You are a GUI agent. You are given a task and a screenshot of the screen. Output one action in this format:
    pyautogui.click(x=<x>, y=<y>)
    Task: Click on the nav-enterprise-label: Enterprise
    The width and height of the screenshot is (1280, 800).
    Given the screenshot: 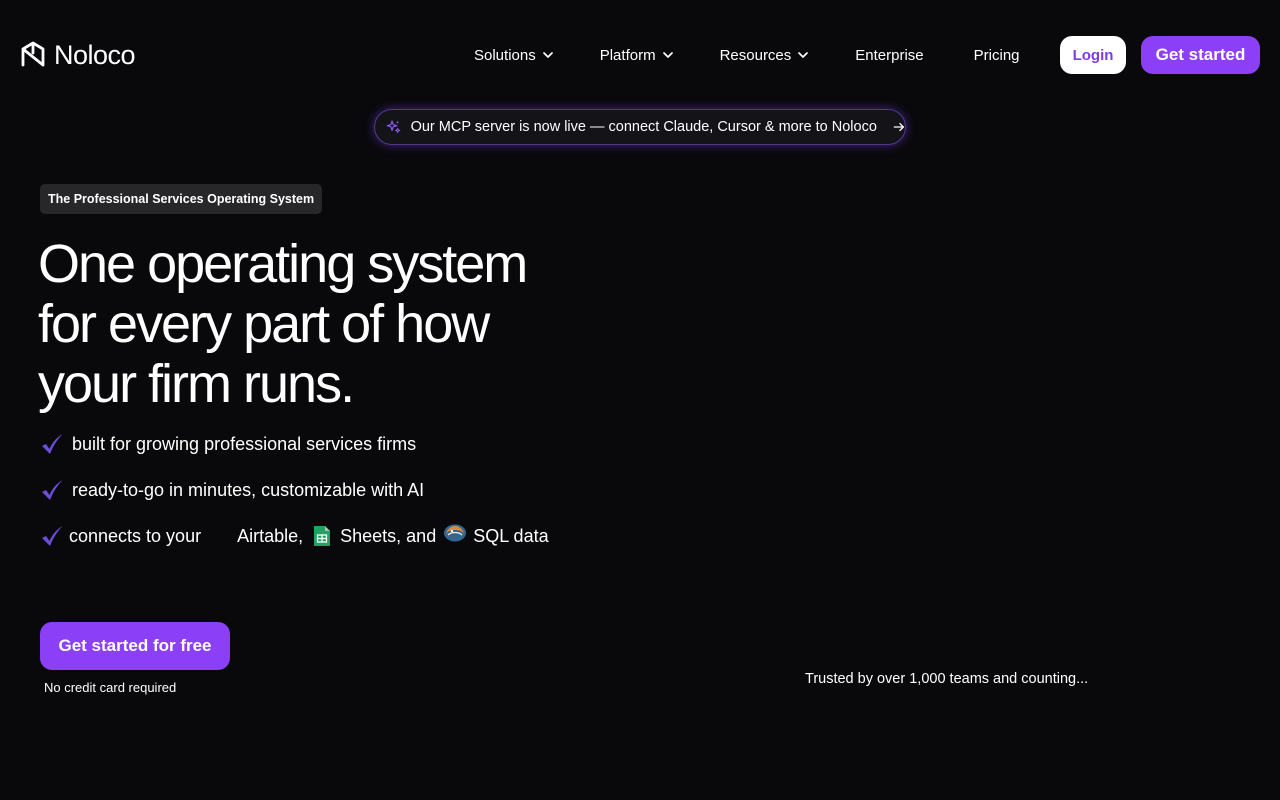 What is the action you would take?
    pyautogui.click(x=889, y=55)
    